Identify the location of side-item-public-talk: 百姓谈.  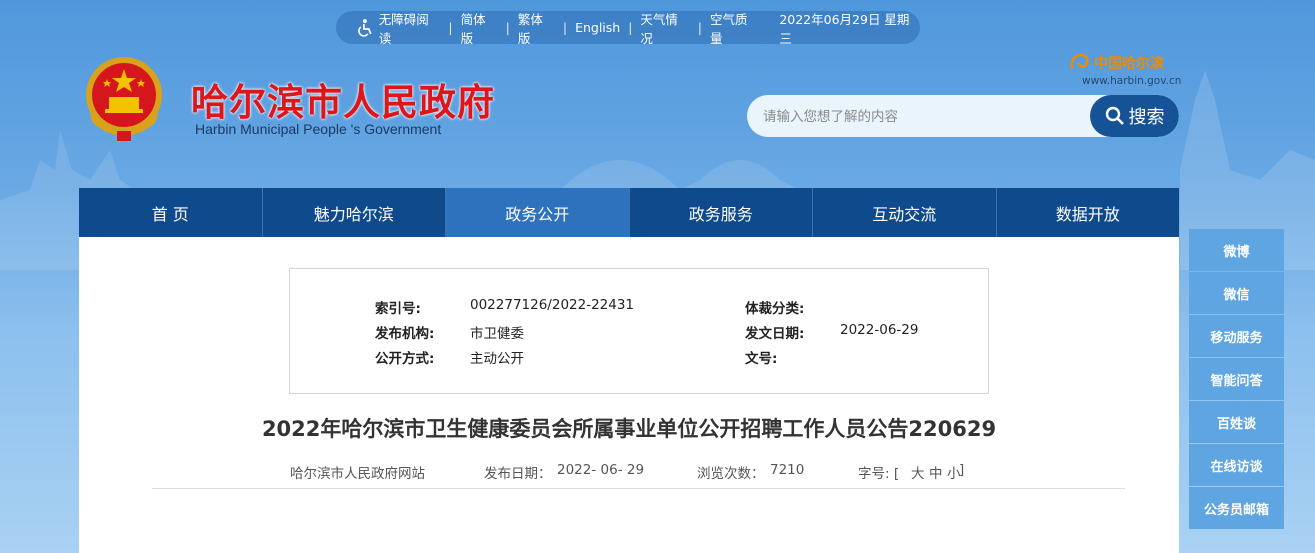
(1236, 422).